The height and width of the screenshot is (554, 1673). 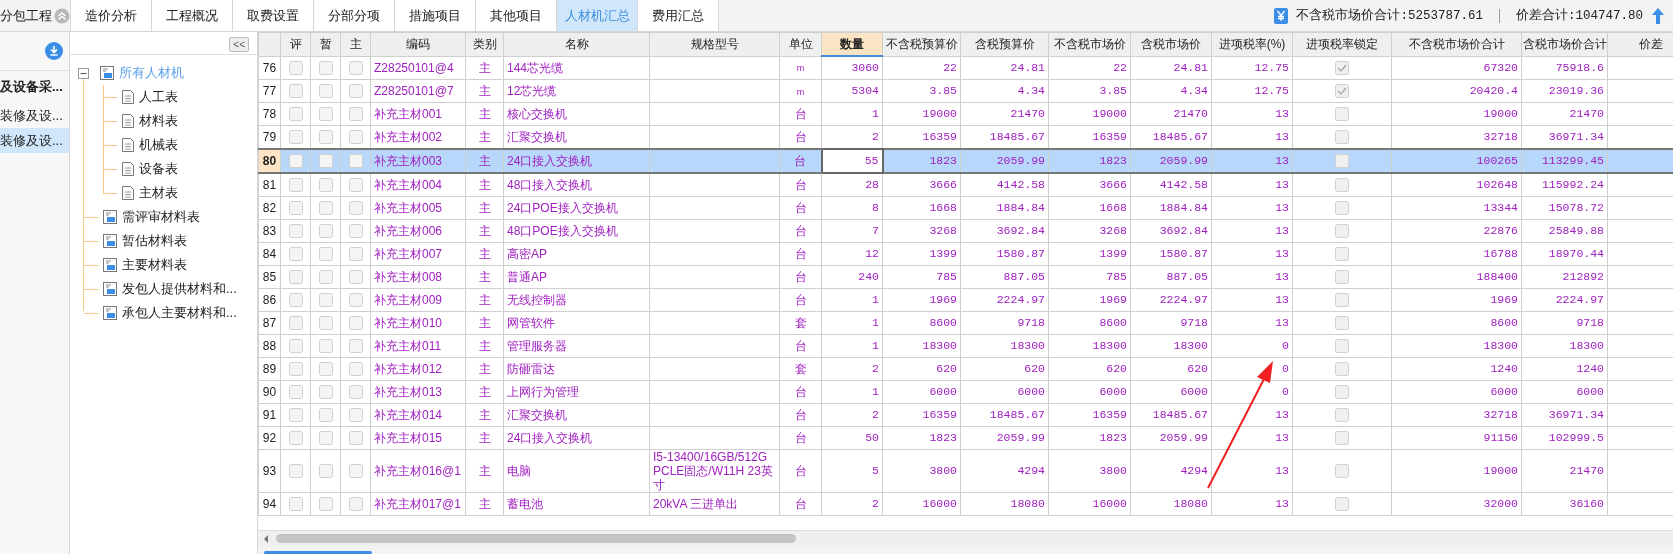 I want to click on table-row: 85 补充主材008 主 普通AP 台 240 785 887.05 785 887.05 13 188400 212892, so click(x=965, y=277).